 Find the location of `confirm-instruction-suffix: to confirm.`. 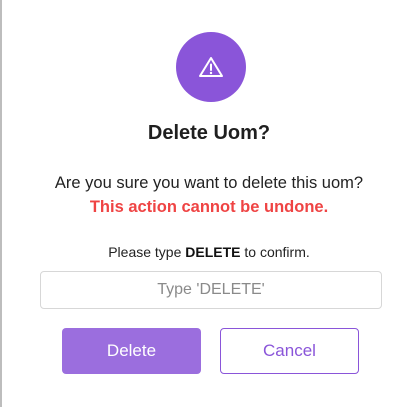

confirm-instruction-suffix: to confirm. is located at coordinates (275, 252).